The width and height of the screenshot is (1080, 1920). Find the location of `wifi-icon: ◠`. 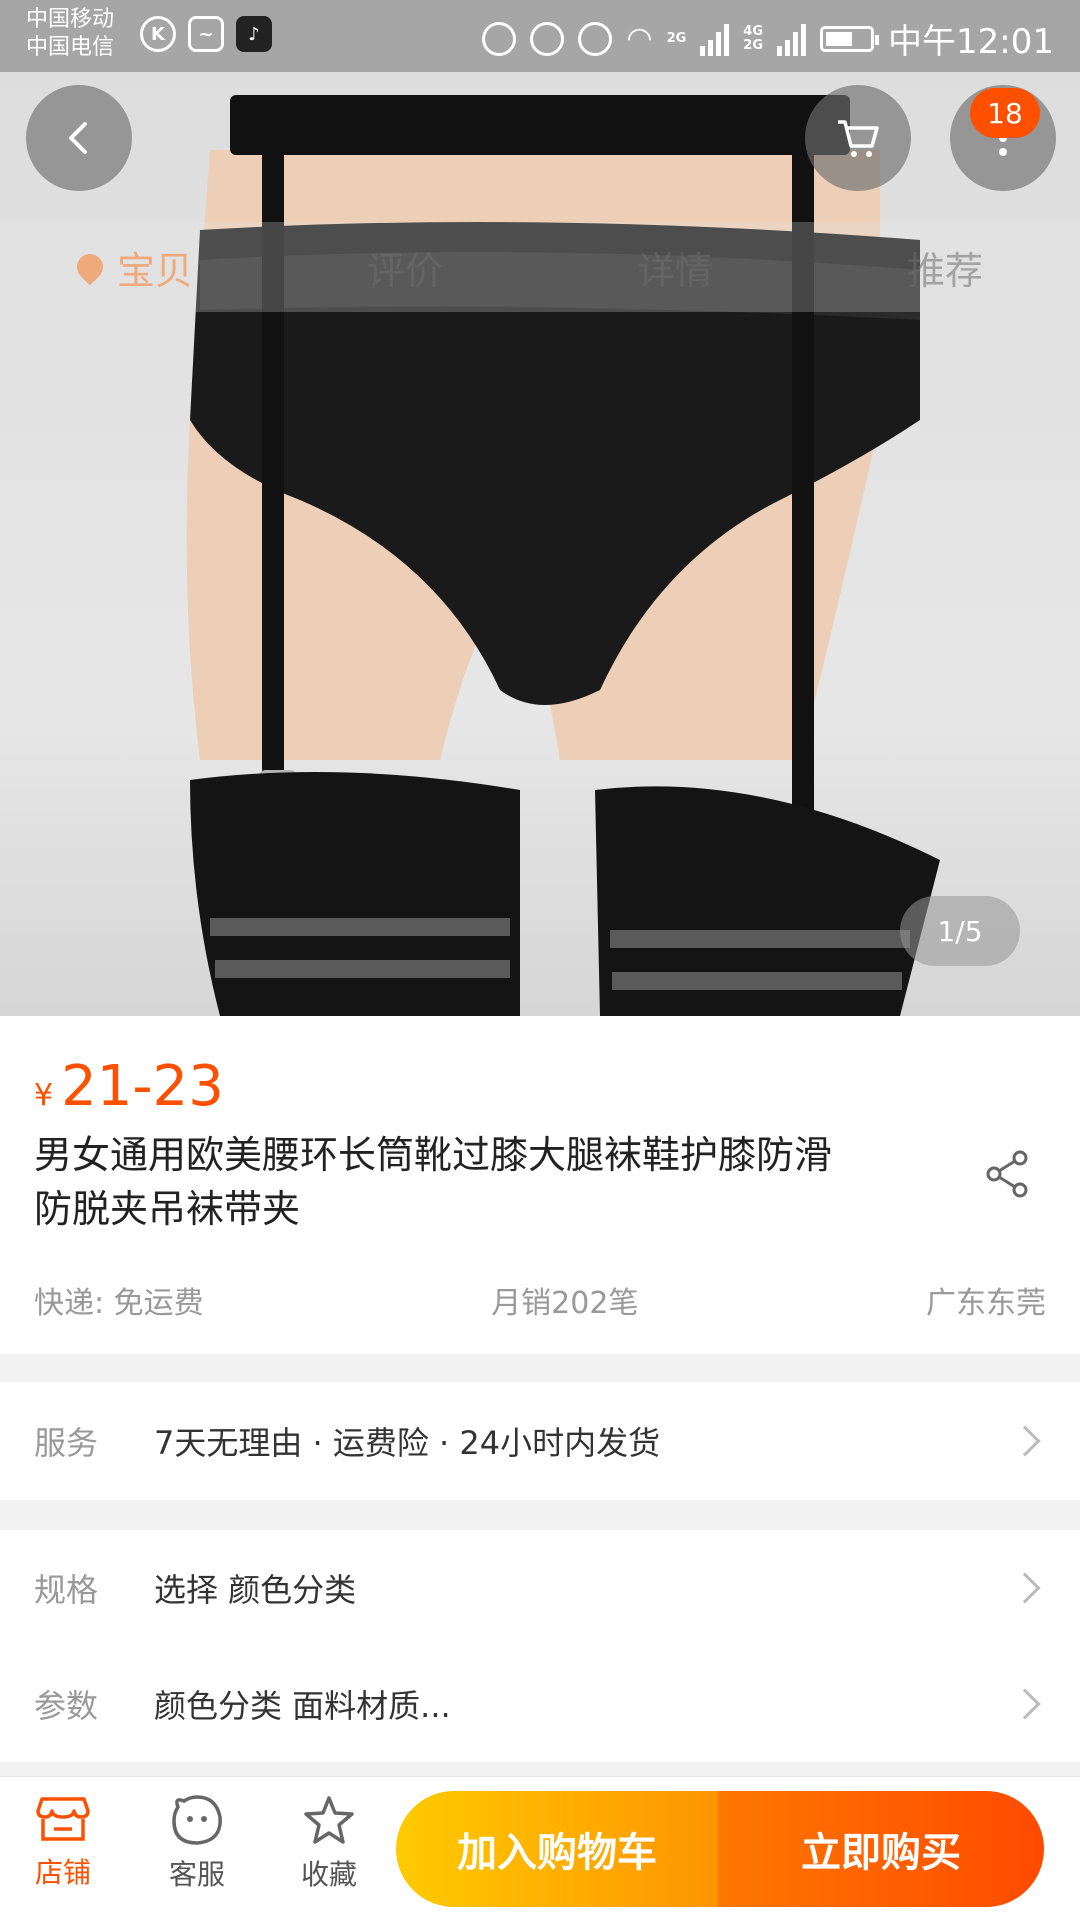

wifi-icon: ◠ is located at coordinates (639, 38).